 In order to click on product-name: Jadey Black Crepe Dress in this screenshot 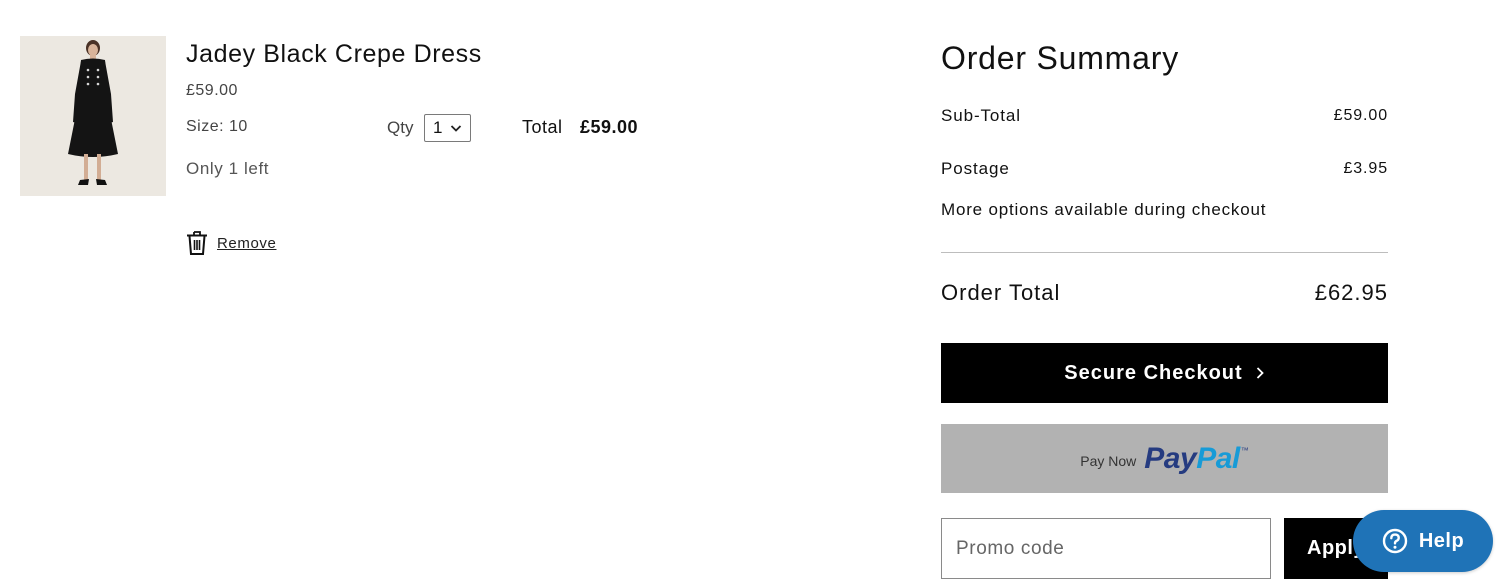, I will do `click(334, 54)`.